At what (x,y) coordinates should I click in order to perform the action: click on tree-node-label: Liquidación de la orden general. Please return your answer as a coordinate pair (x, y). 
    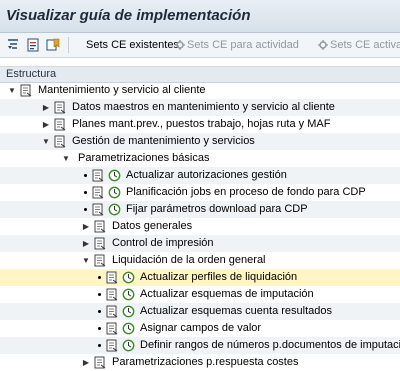
    Looking at the image, I should click on (189, 260).